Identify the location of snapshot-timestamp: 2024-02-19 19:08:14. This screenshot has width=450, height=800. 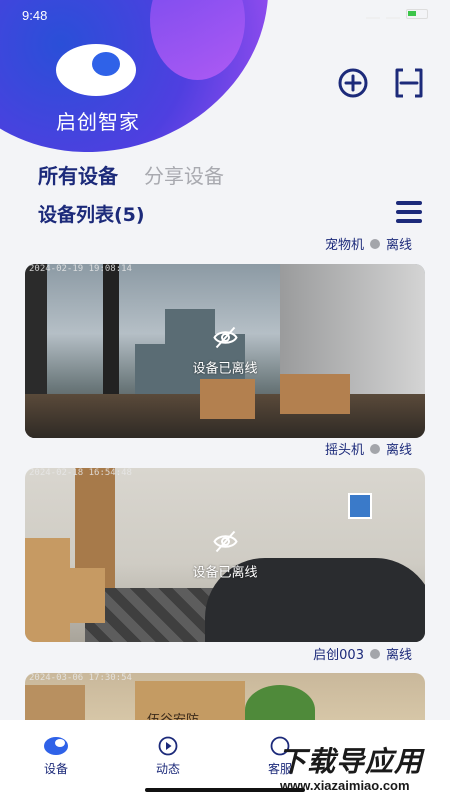
(80, 269).